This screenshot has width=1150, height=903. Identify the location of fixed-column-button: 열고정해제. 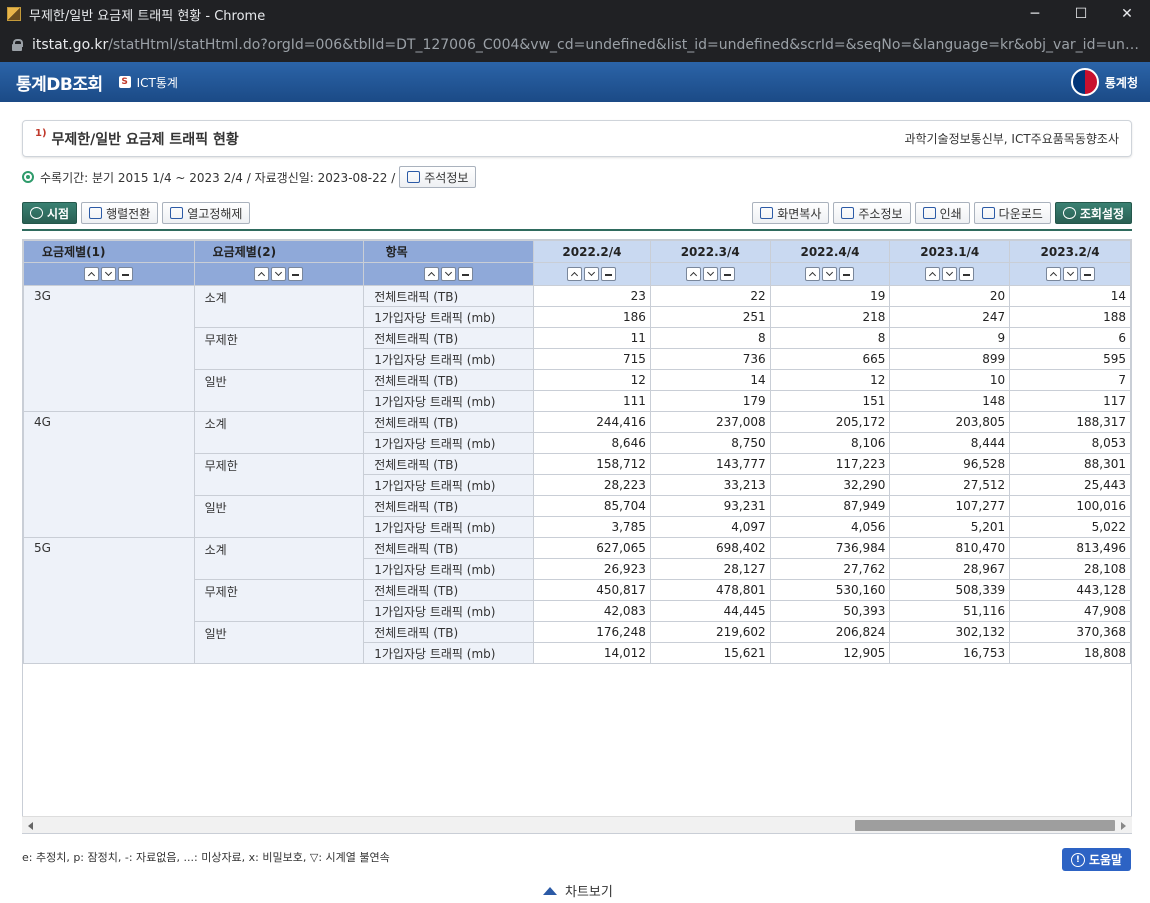
(206, 213).